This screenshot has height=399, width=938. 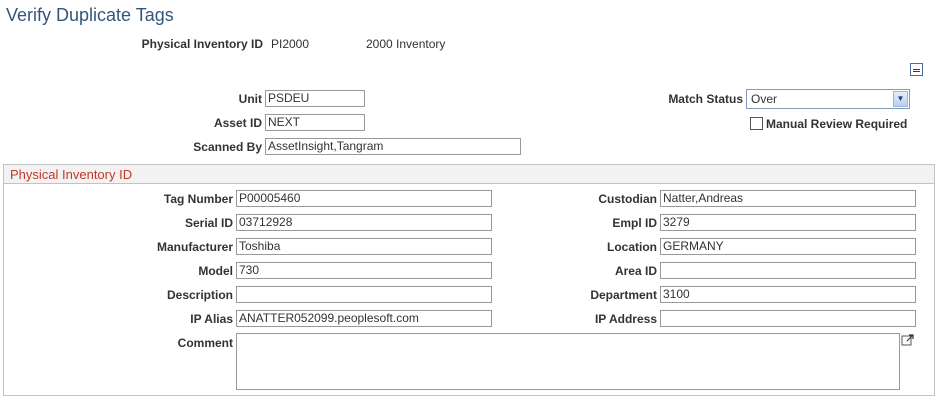 What do you see at coordinates (290, 44) in the screenshot?
I see `physical-inventory-id-value: PI2000` at bounding box center [290, 44].